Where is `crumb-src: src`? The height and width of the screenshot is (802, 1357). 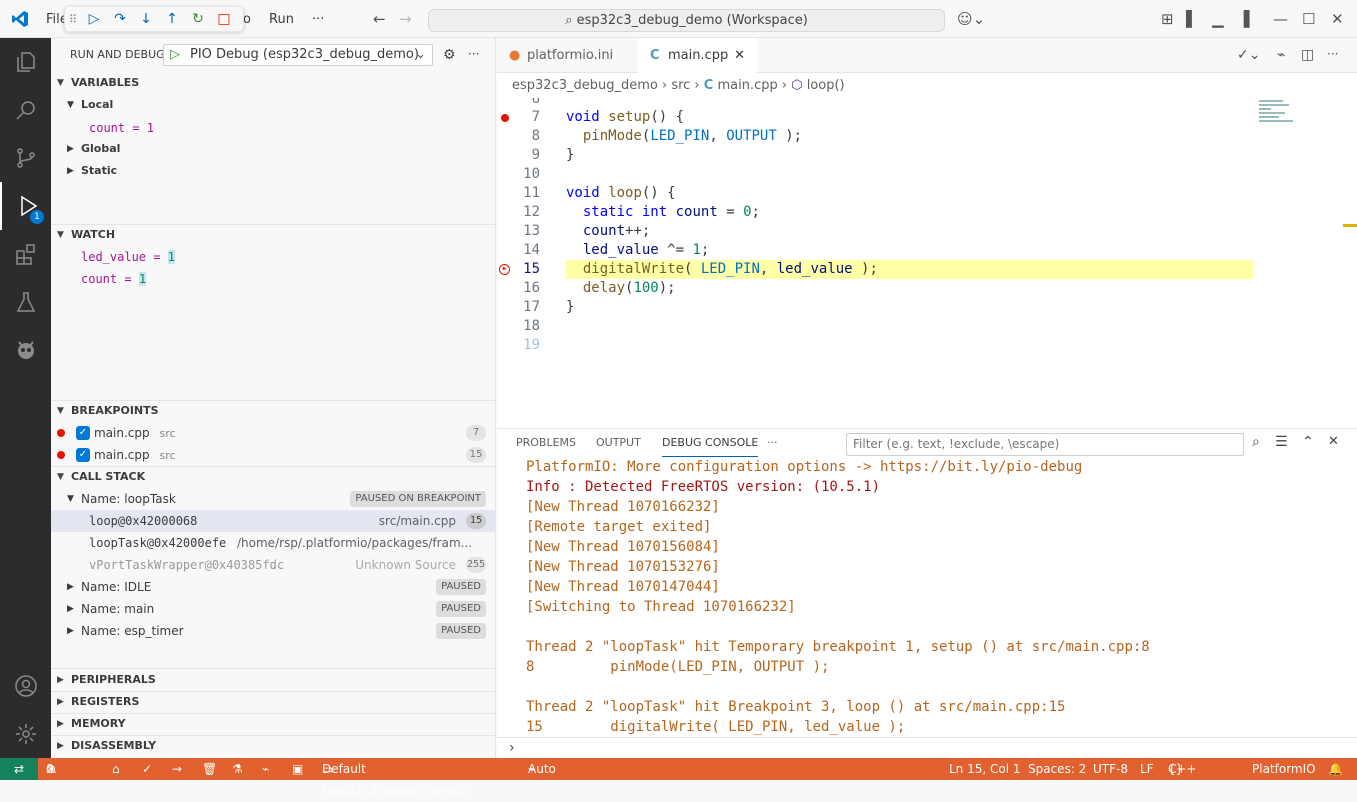 crumb-src: src is located at coordinates (680, 85).